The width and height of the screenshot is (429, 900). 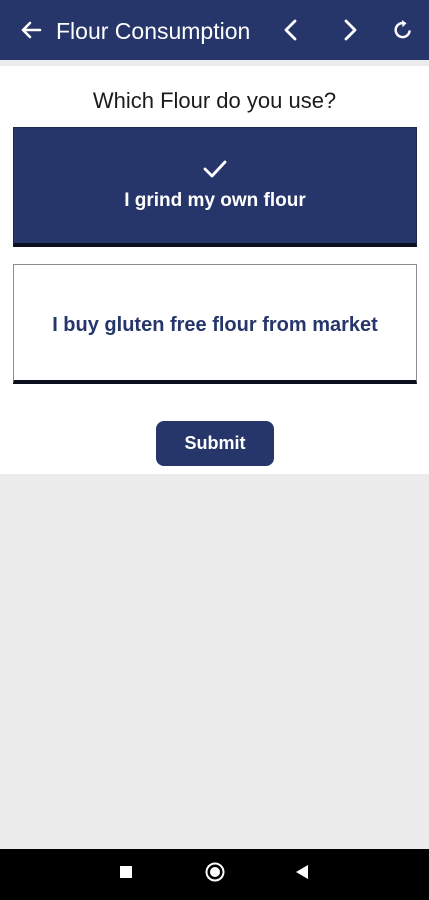 I want to click on page-title: Flour Consumption, so click(x=153, y=31).